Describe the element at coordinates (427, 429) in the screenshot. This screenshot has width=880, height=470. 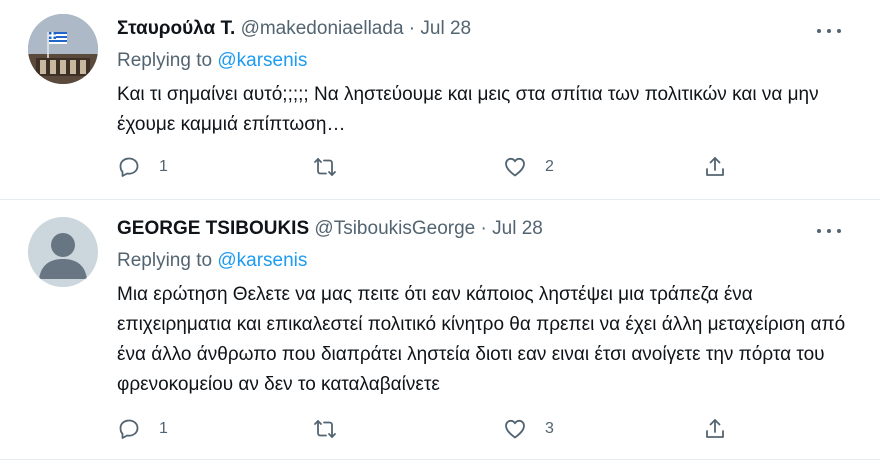
I see `tweet-actions: 1 3` at that location.